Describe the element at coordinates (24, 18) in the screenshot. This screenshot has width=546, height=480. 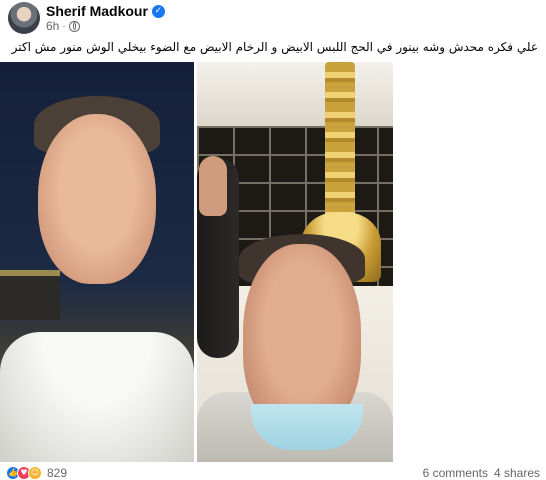
I see `avatar` at that location.